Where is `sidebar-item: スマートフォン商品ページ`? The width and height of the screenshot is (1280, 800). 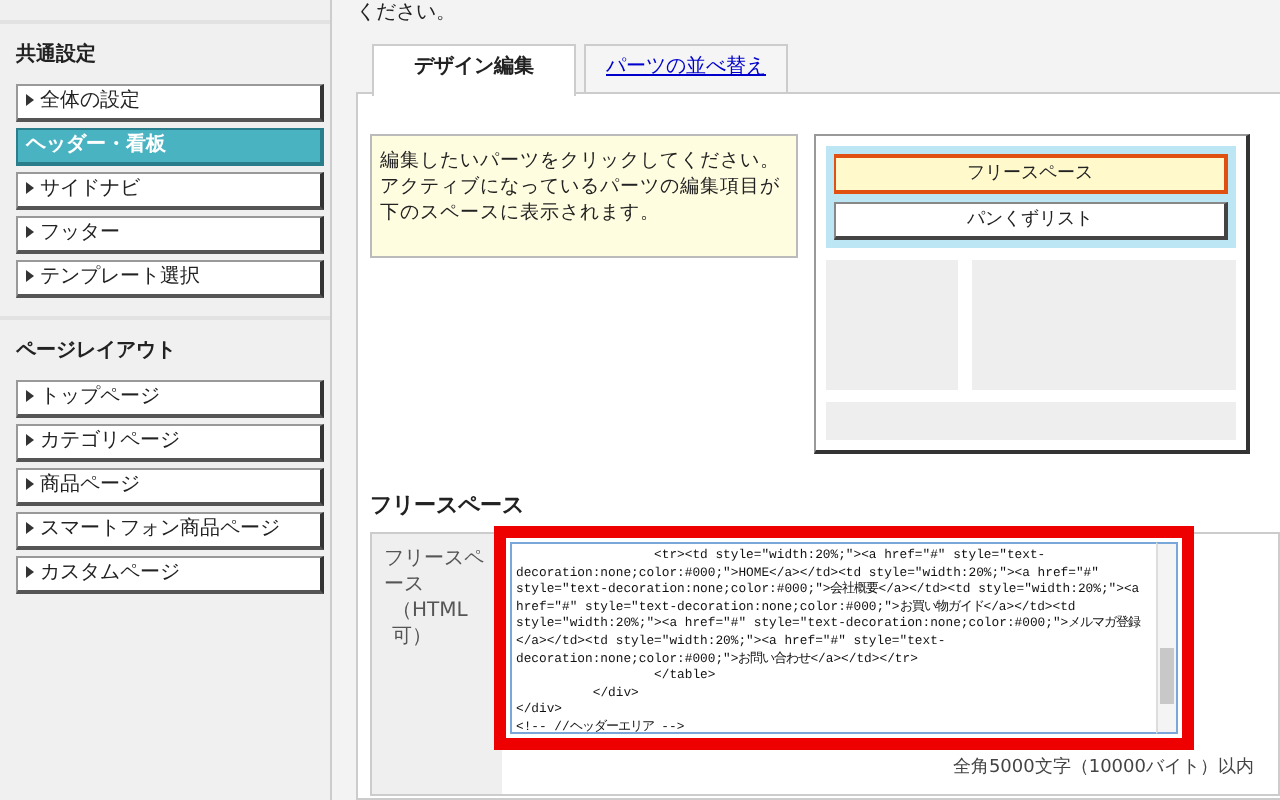
sidebar-item: スマートフォン商品ページ is located at coordinates (170, 531).